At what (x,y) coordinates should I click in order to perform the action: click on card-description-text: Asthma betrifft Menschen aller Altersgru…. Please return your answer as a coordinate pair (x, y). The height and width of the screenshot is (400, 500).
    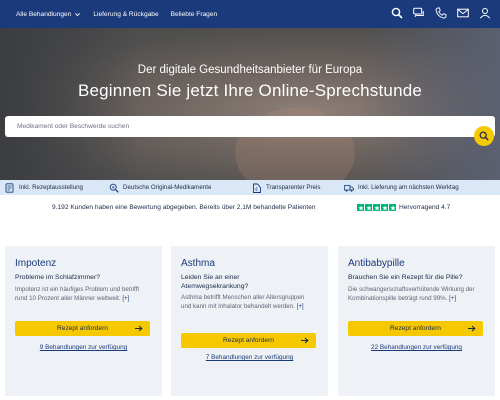
    Looking at the image, I should click on (243, 302).